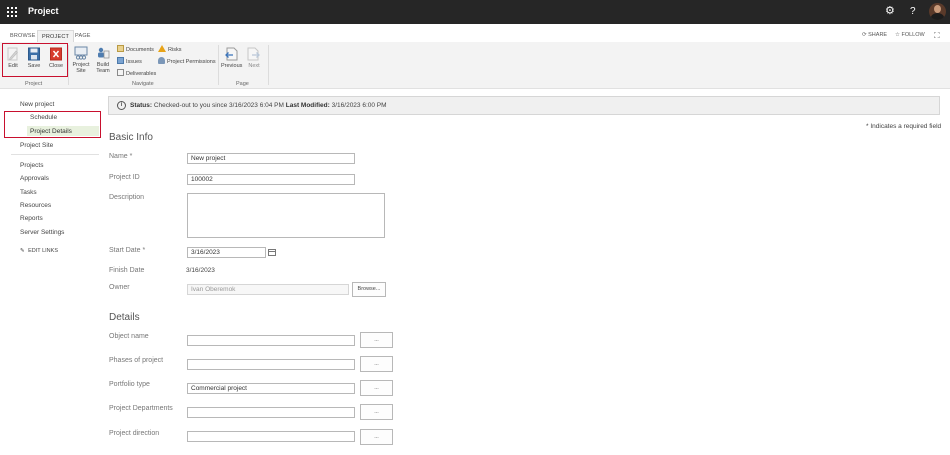 Image resolution: width=950 pixels, height=455 pixels. I want to click on previous-button: Previous, so click(231, 58).